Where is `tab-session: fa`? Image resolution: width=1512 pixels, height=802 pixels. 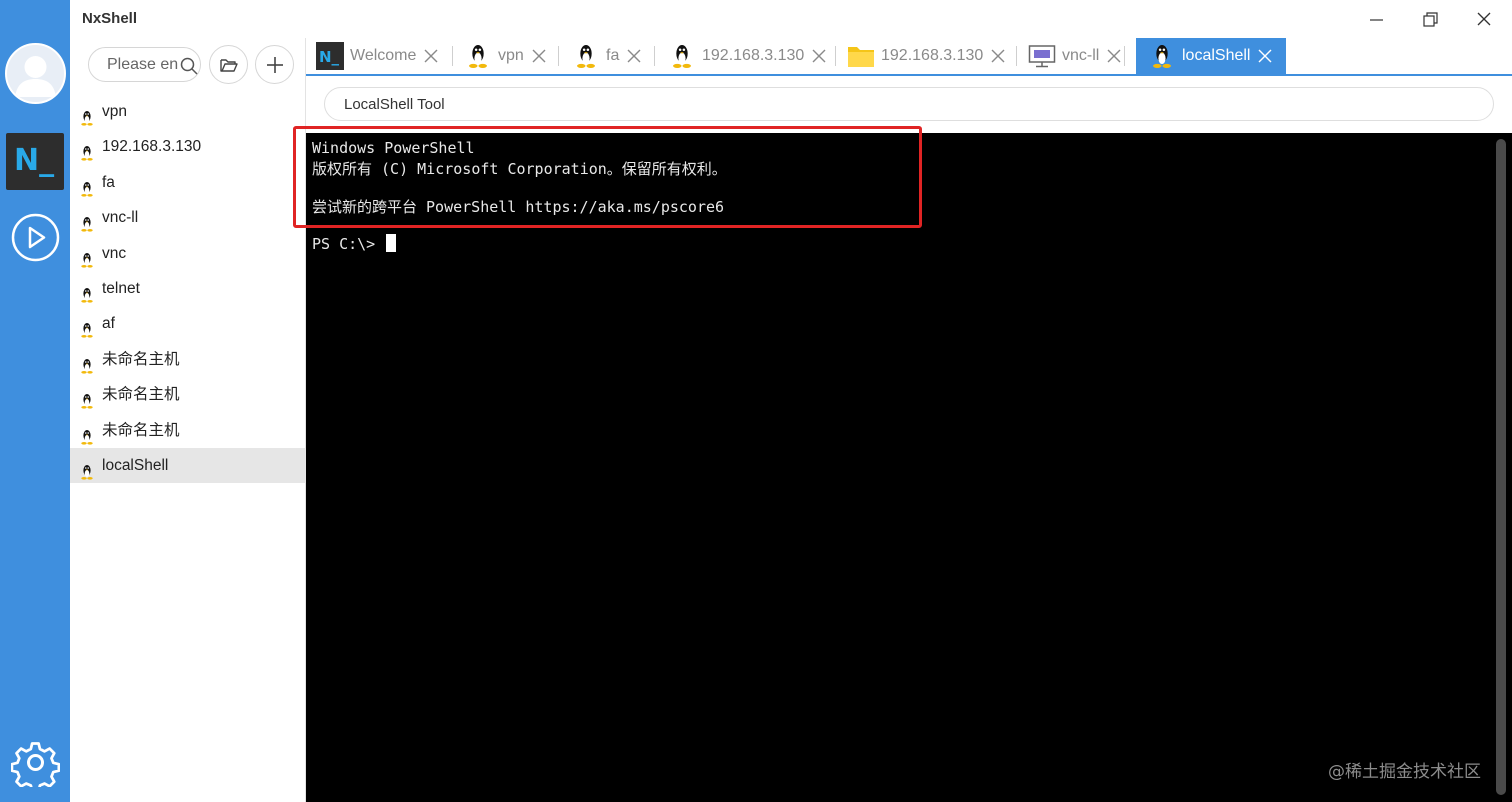
tab-session: fa is located at coordinates (606, 56).